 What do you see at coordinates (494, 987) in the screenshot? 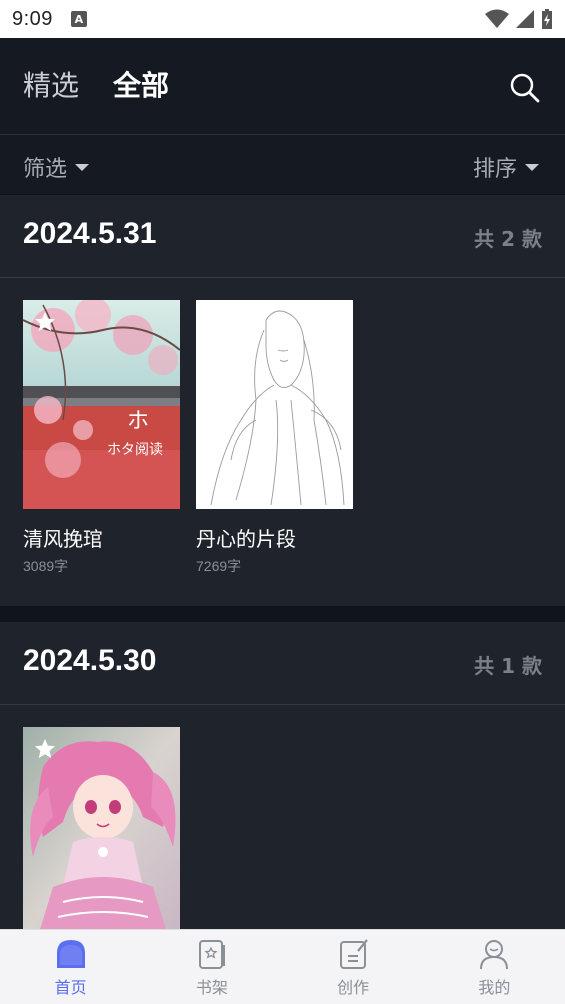
I see `nav-label-profile: 我的` at bounding box center [494, 987].